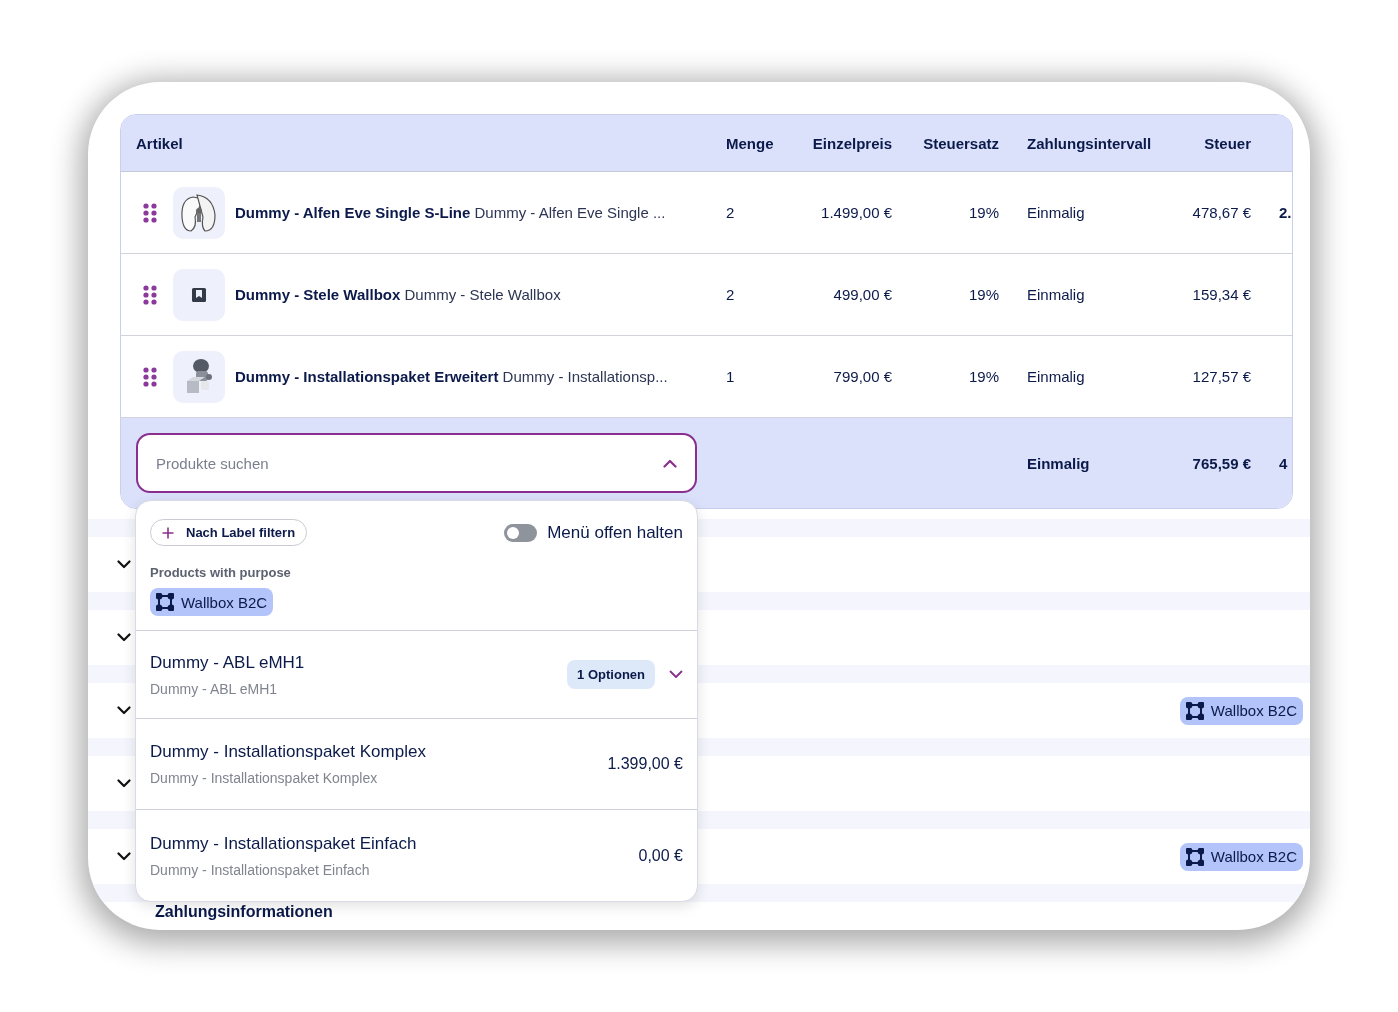 This screenshot has height=1012, width=1398. What do you see at coordinates (521, 532) in the screenshot?
I see `toggle-switch` at bounding box center [521, 532].